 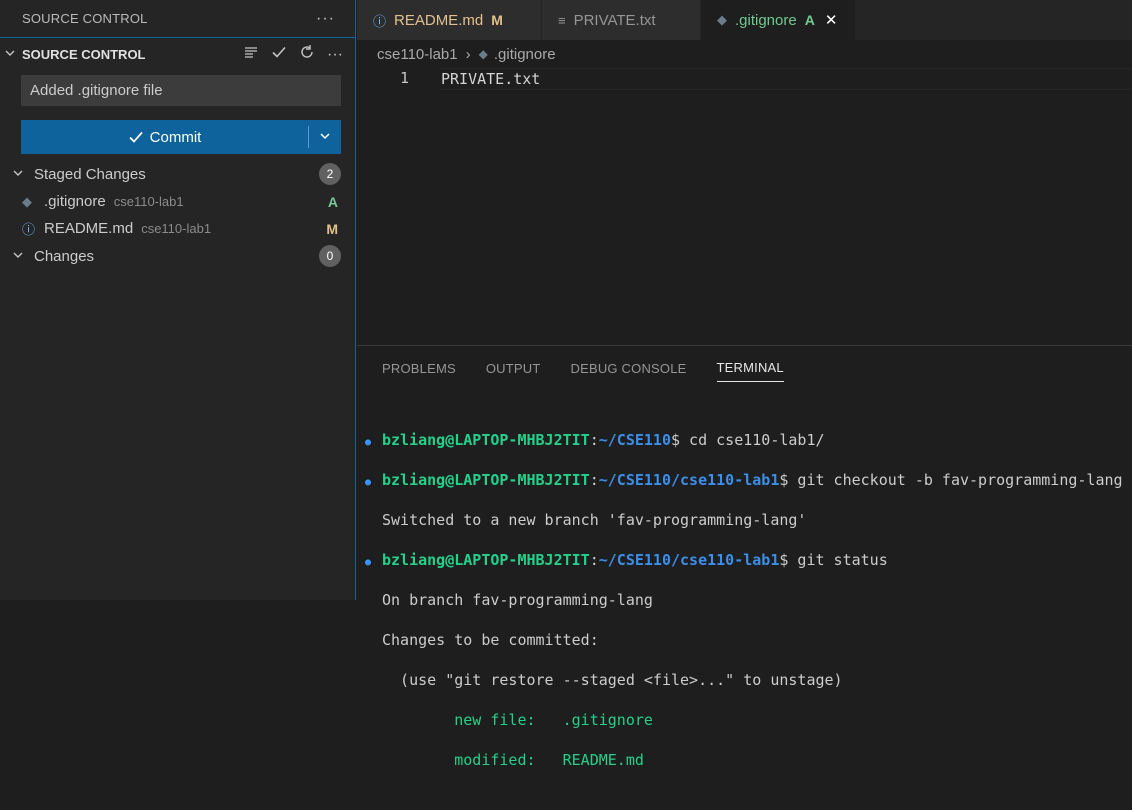 What do you see at coordinates (136, 137) in the screenshot?
I see `check-icon` at bounding box center [136, 137].